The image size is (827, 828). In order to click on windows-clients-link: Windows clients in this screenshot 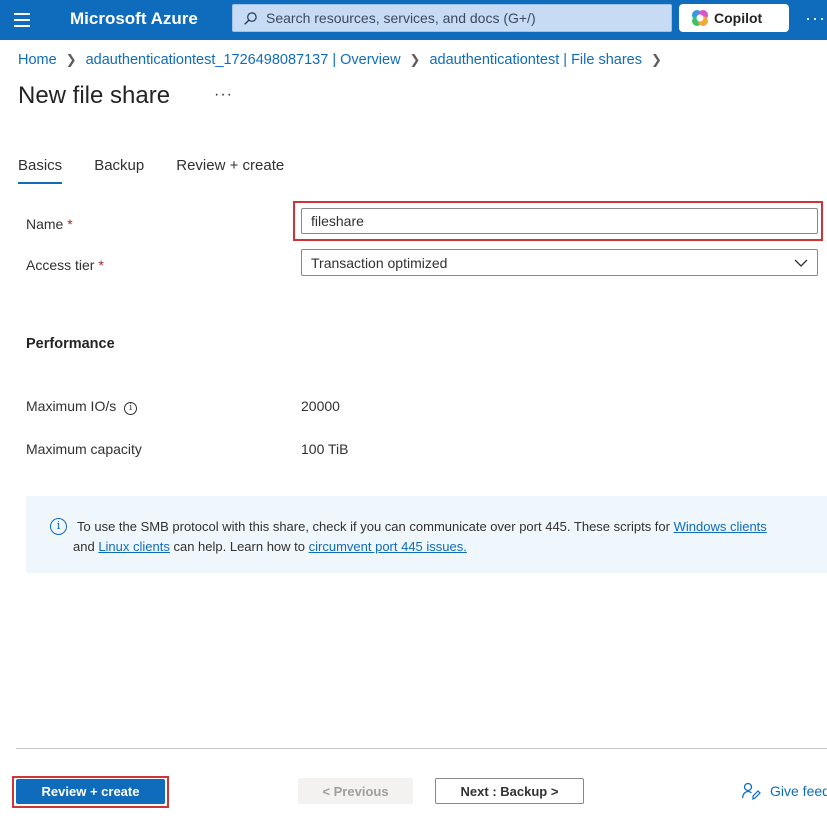, I will do `click(720, 526)`.